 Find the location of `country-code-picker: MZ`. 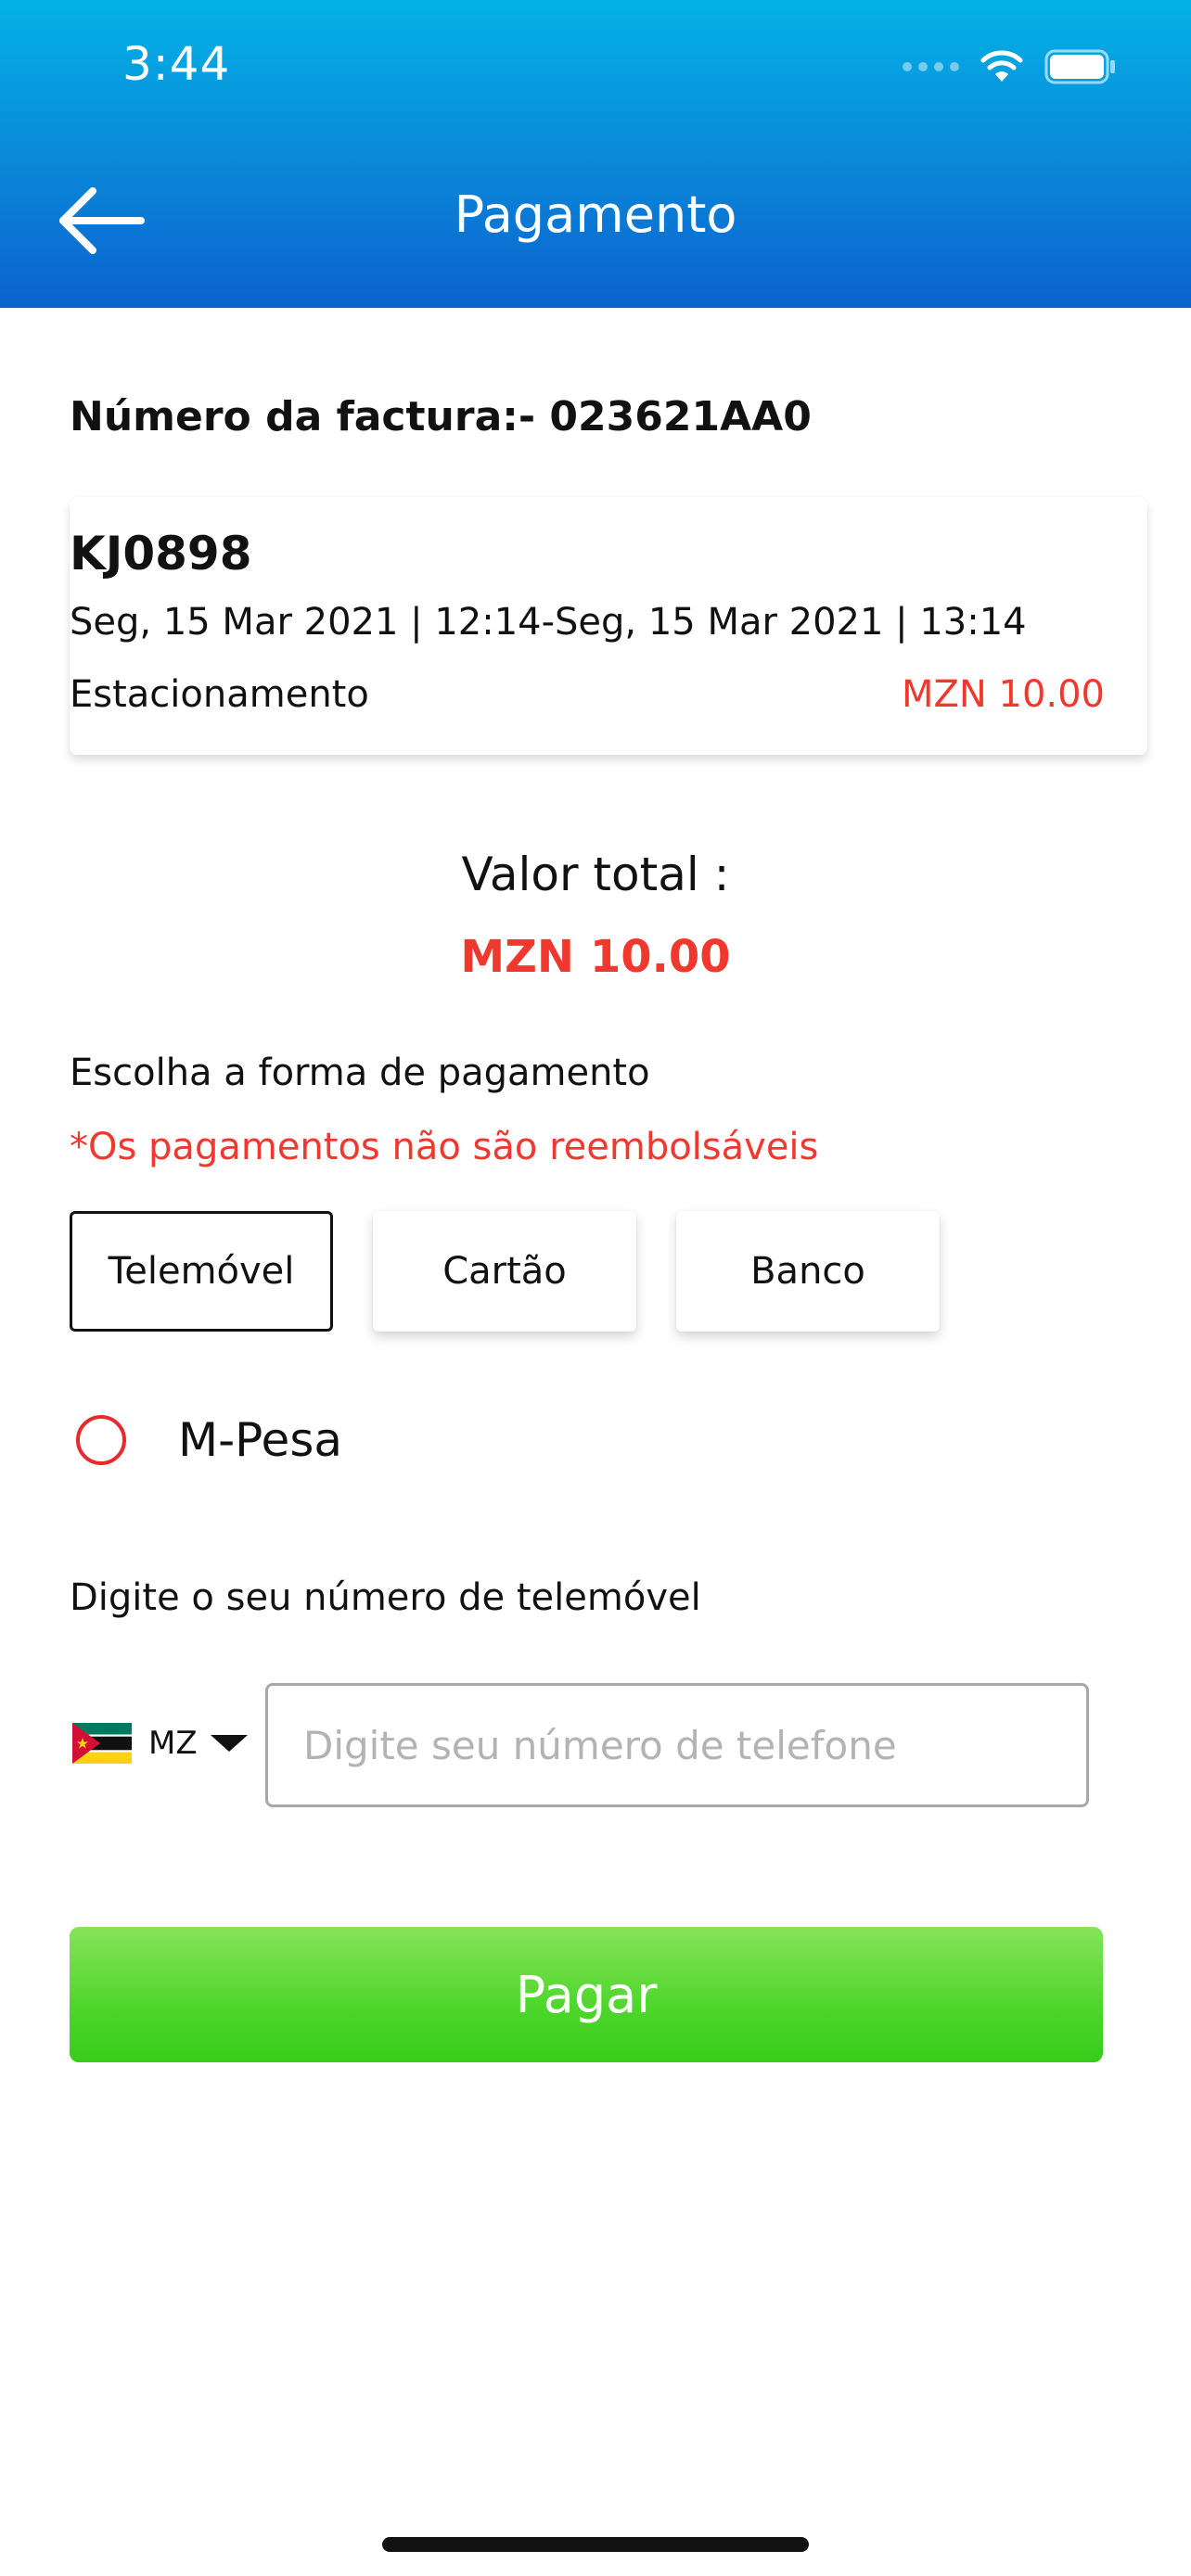

country-code-picker: MZ is located at coordinates (160, 1743).